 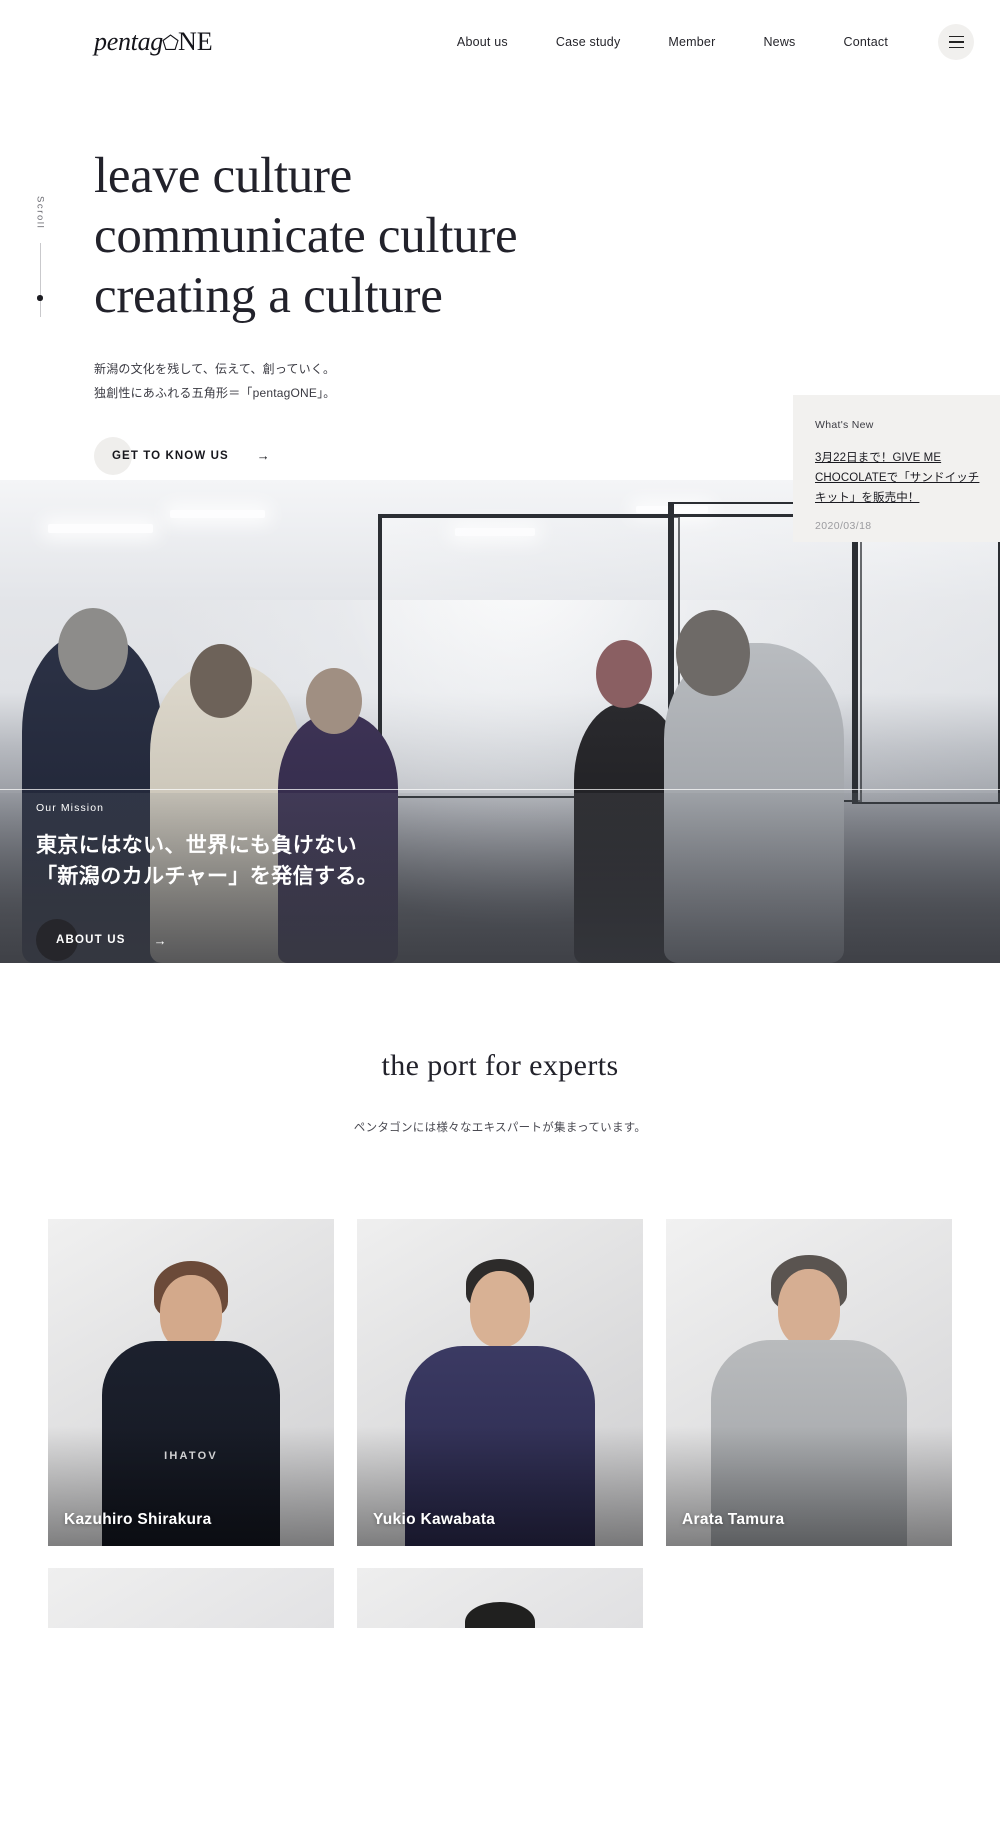 What do you see at coordinates (306, 236) in the screenshot?
I see `hero-title-line-2: communicate culture` at bounding box center [306, 236].